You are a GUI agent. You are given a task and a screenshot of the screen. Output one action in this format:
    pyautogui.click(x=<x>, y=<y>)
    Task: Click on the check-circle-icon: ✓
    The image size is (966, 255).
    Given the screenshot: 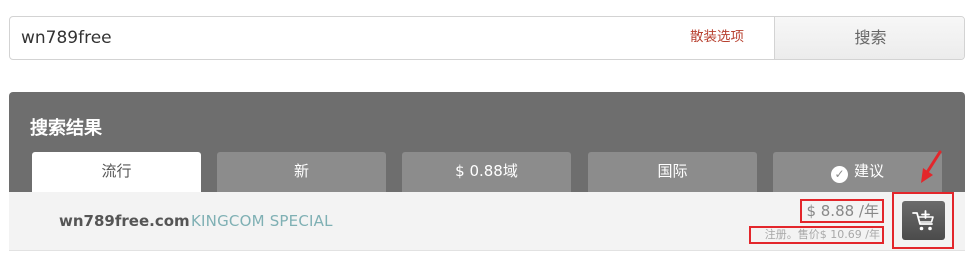 What is the action you would take?
    pyautogui.click(x=839, y=174)
    